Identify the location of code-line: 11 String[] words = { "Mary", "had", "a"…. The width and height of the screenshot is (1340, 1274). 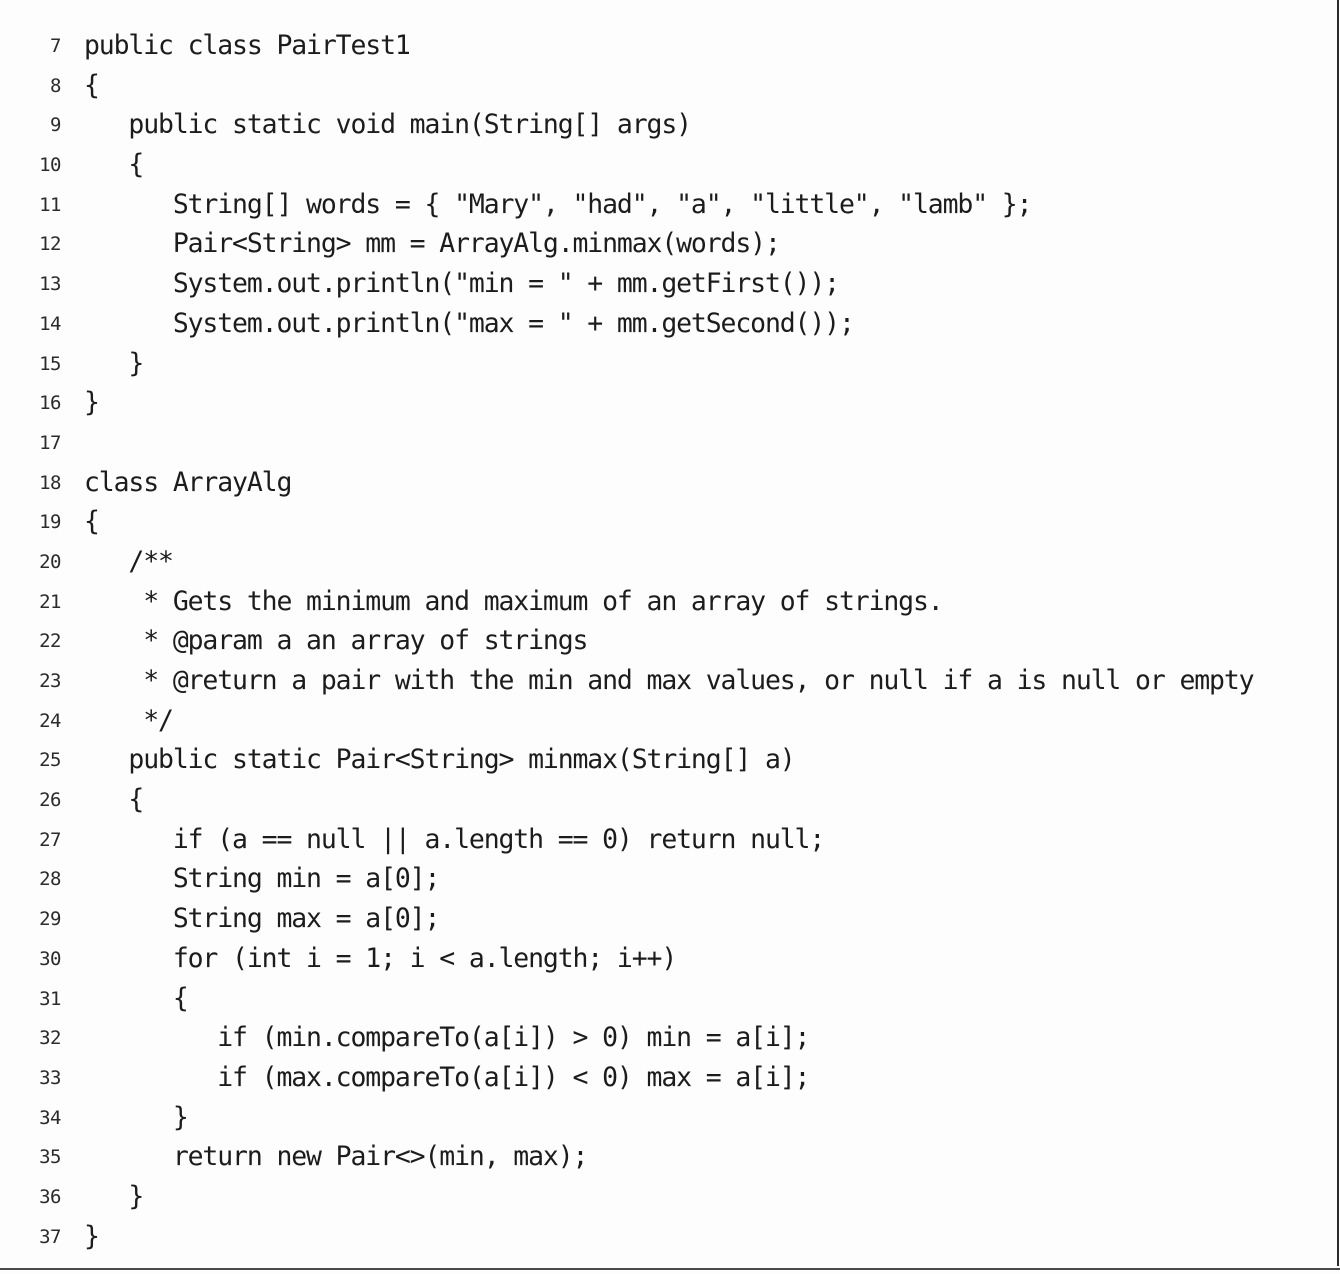
(660, 205).